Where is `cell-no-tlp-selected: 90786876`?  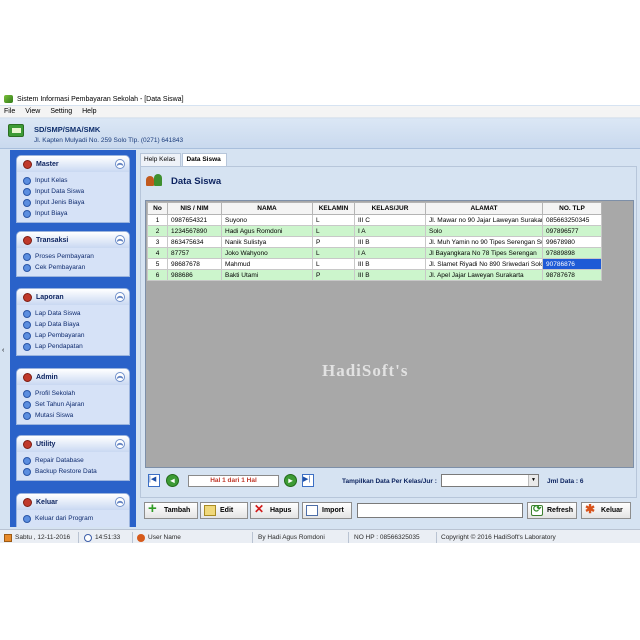 cell-no-tlp-selected: 90786876 is located at coordinates (572, 264).